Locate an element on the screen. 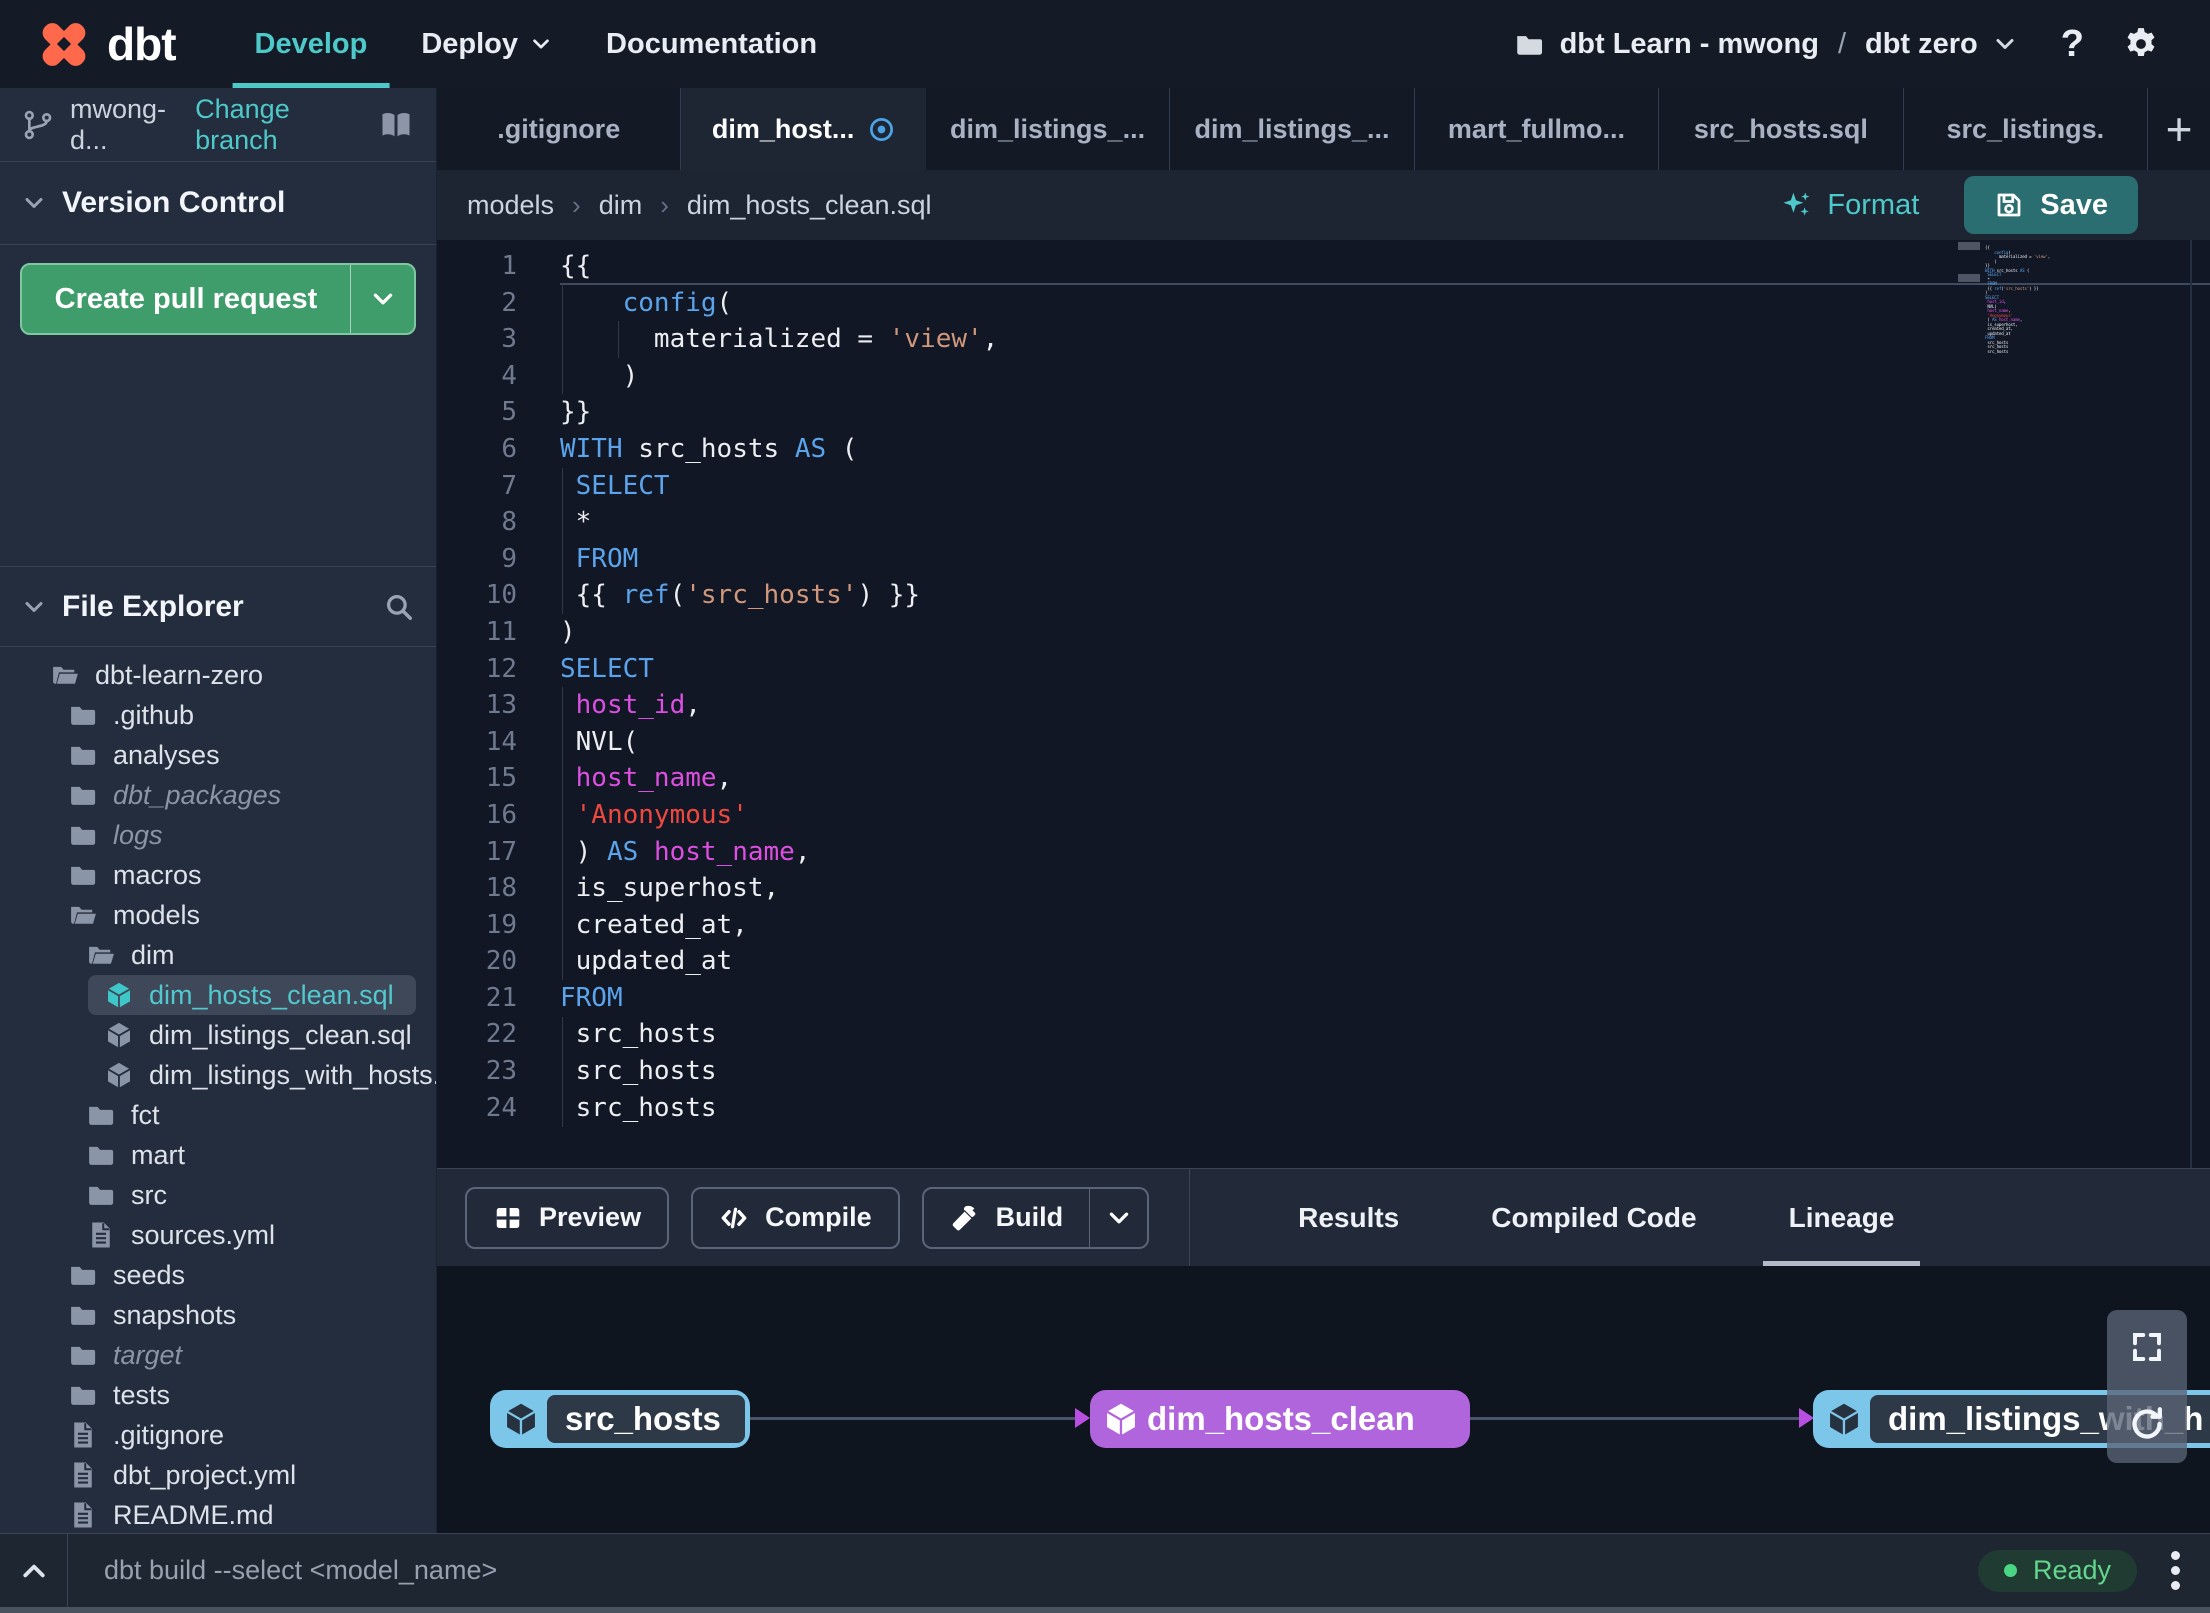  tree-item-mart: mart is located at coordinates (218, 1155).